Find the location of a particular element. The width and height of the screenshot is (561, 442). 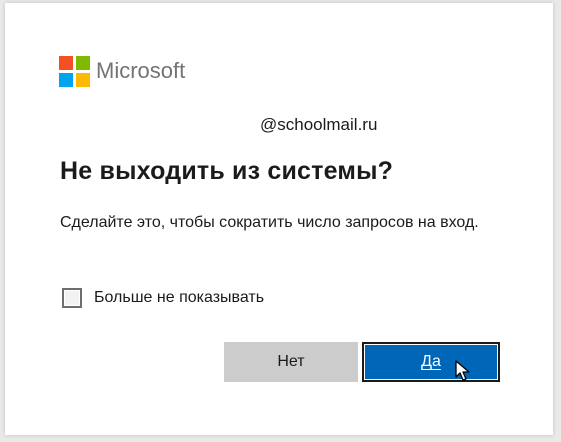

dont-show-again-row: Больше не показывать is located at coordinates (163, 298).